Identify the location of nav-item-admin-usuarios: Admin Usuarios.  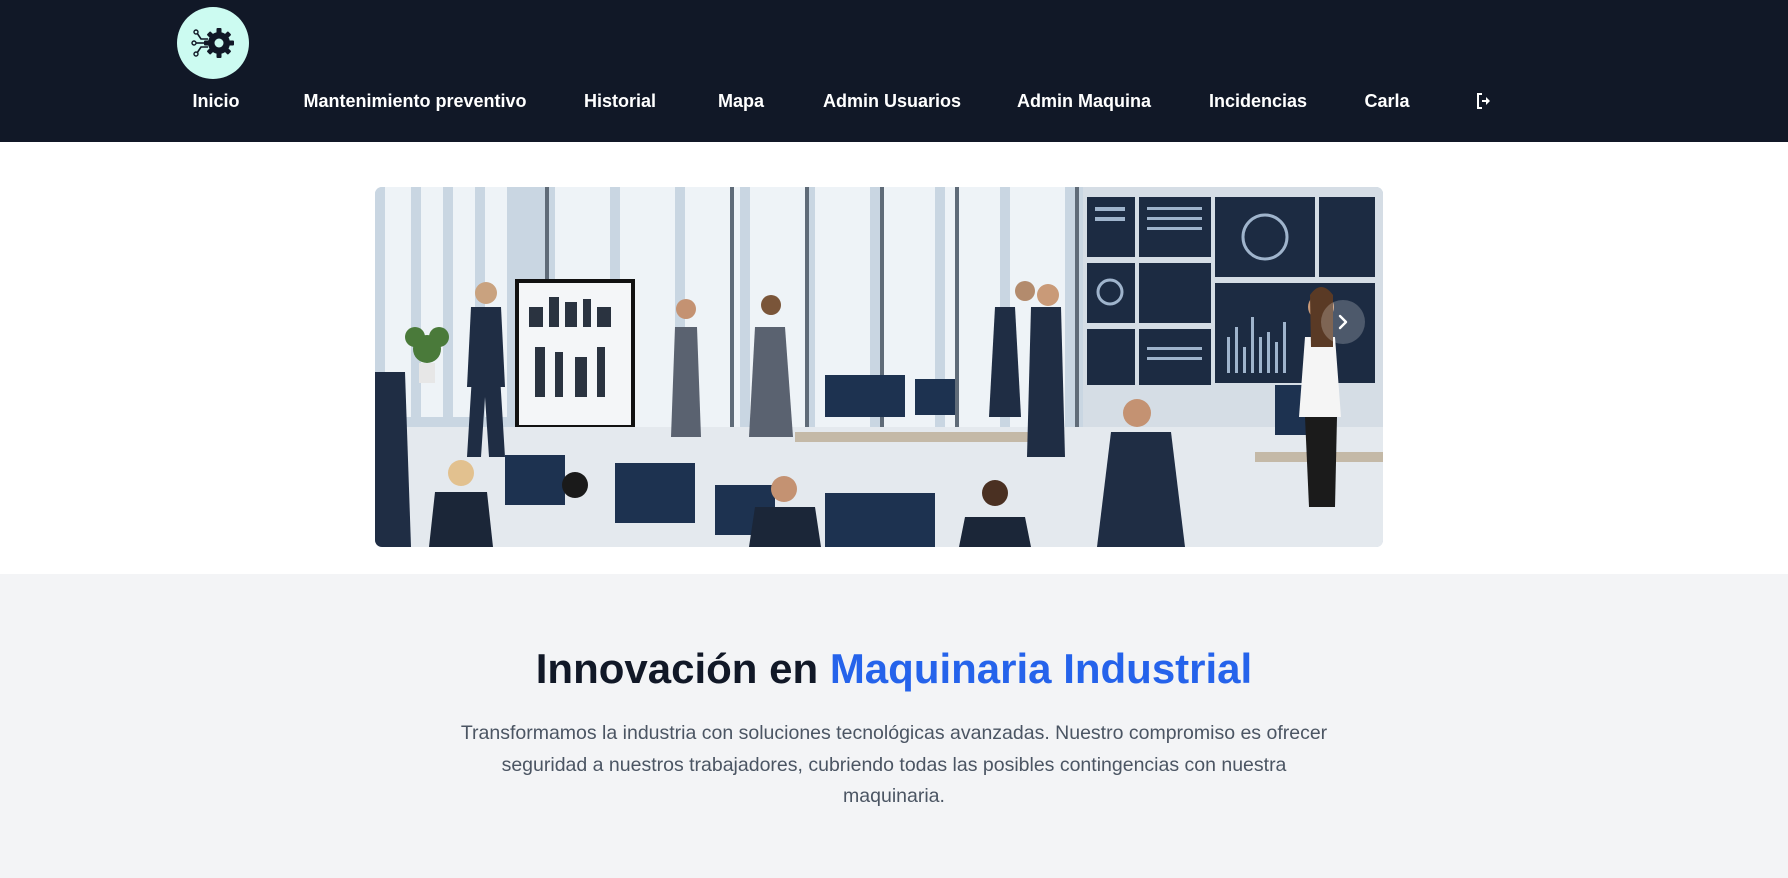
(892, 101).